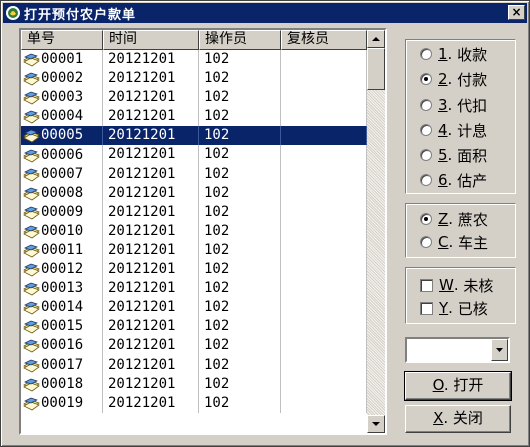 This screenshot has width=530, height=447. I want to click on table-row: 00001 20121201 102, so click(194, 60).